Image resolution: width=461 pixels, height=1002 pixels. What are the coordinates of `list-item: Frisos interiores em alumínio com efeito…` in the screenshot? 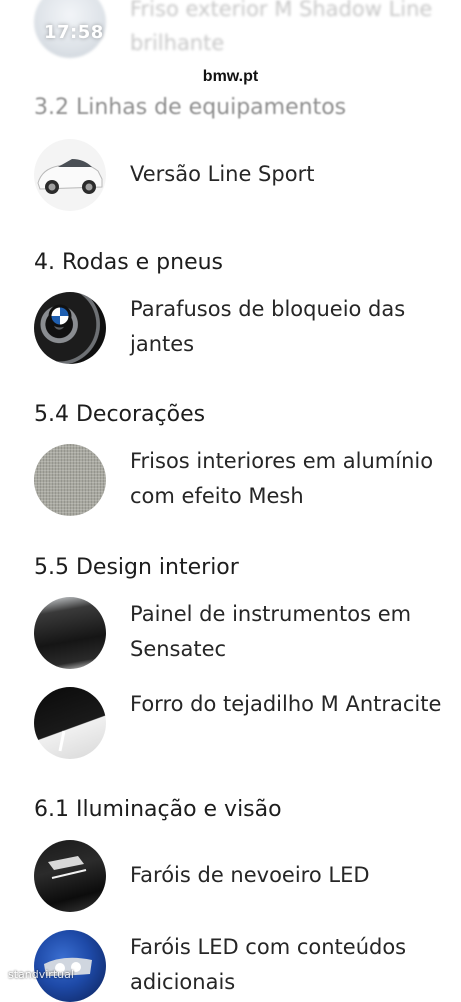 It's located at (244, 480).